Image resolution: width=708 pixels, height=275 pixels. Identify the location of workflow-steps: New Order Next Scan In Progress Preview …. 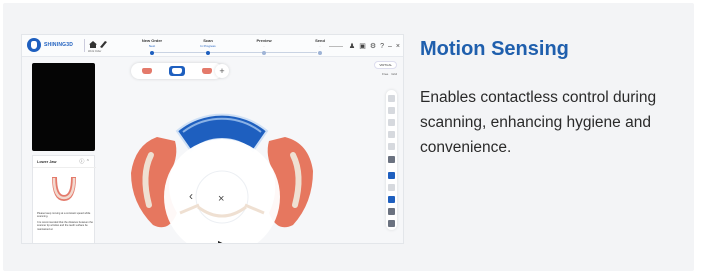
(237, 46).